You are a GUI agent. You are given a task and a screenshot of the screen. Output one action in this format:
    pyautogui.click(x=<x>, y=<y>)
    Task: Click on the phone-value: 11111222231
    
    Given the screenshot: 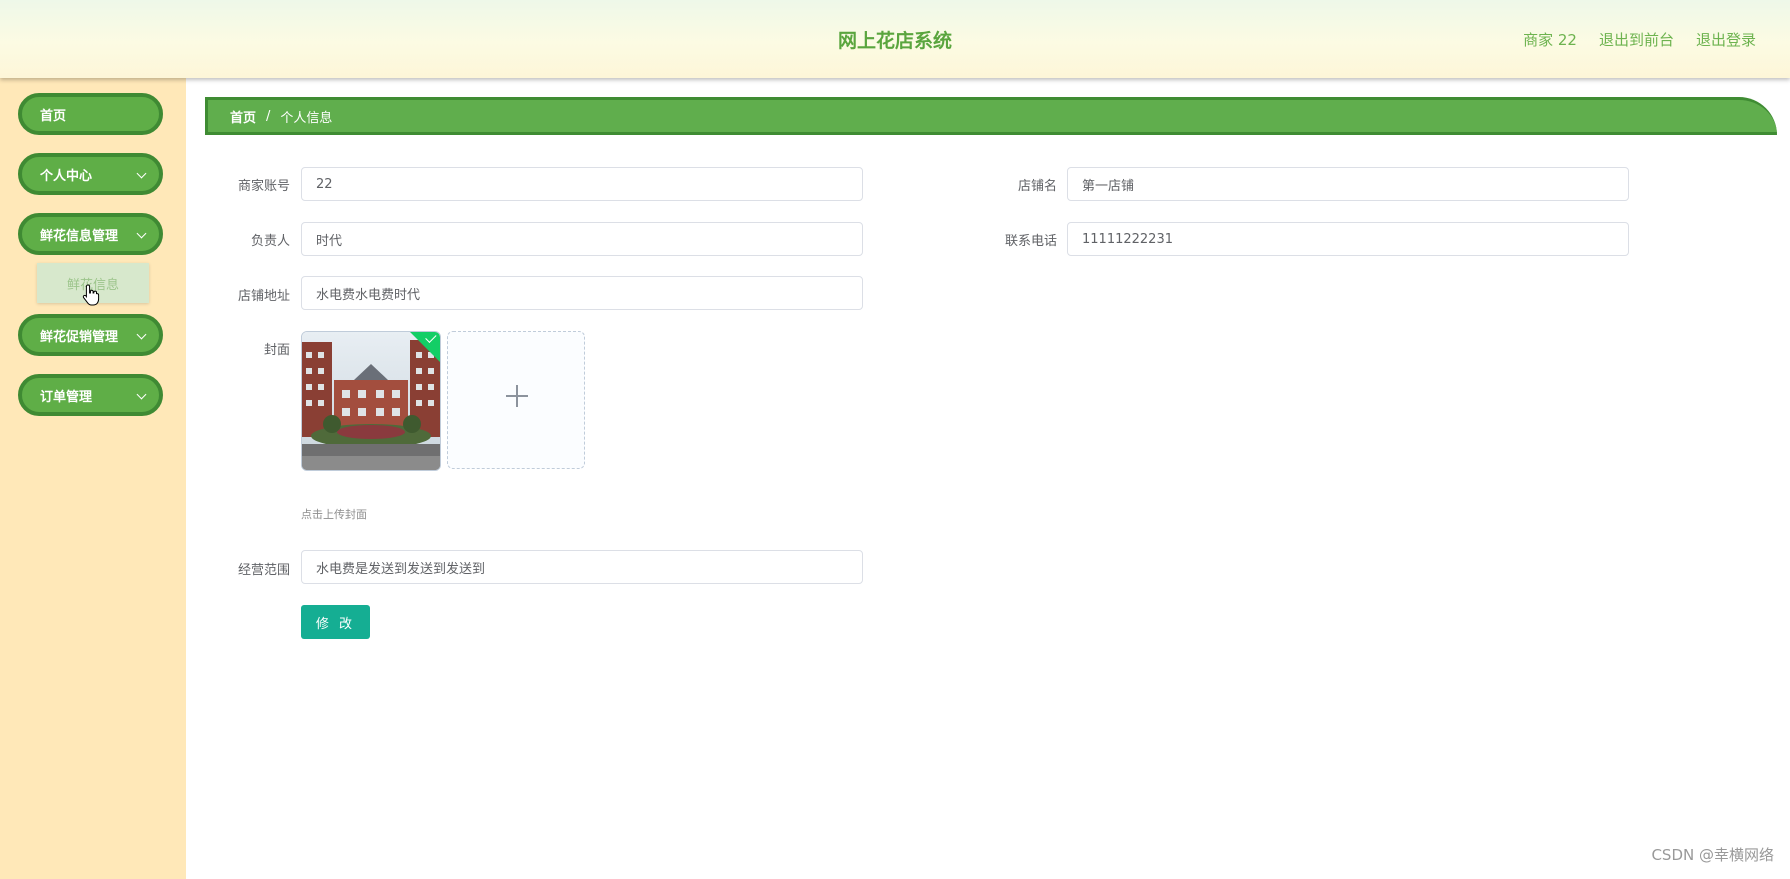 What is the action you would take?
    pyautogui.click(x=1127, y=239)
    